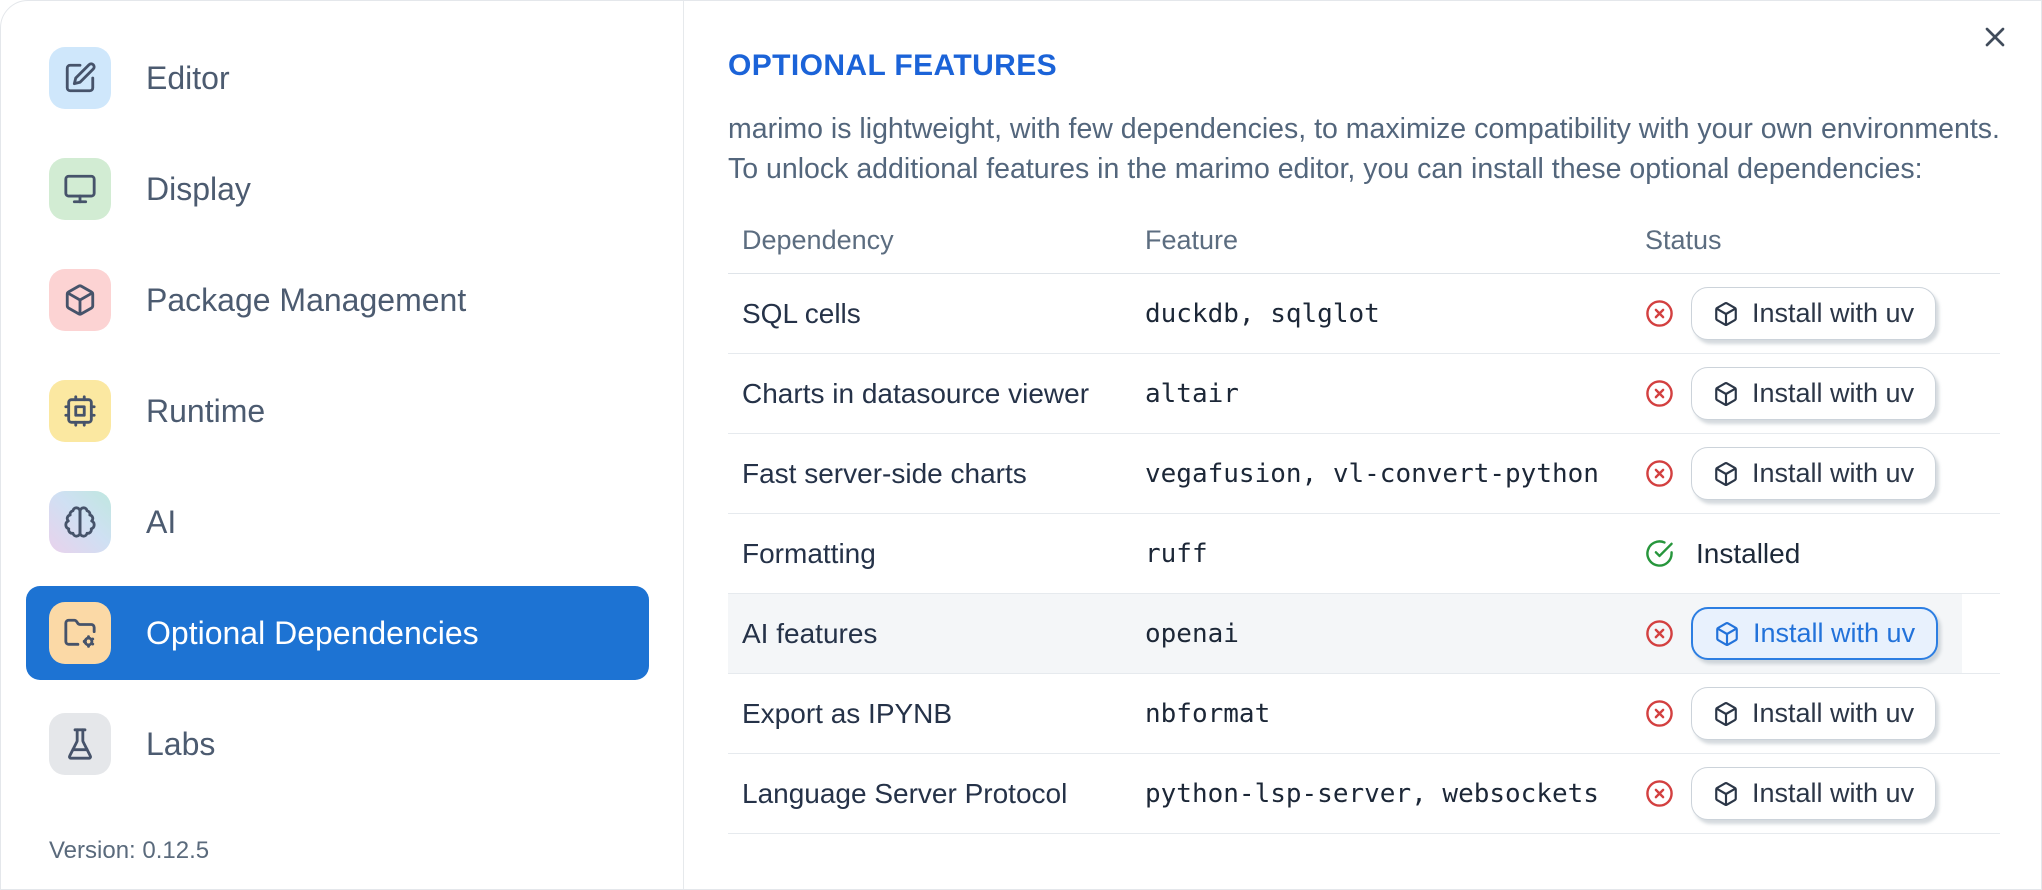  What do you see at coordinates (818, 240) in the screenshot?
I see `column-header-dependency: Dependency` at bounding box center [818, 240].